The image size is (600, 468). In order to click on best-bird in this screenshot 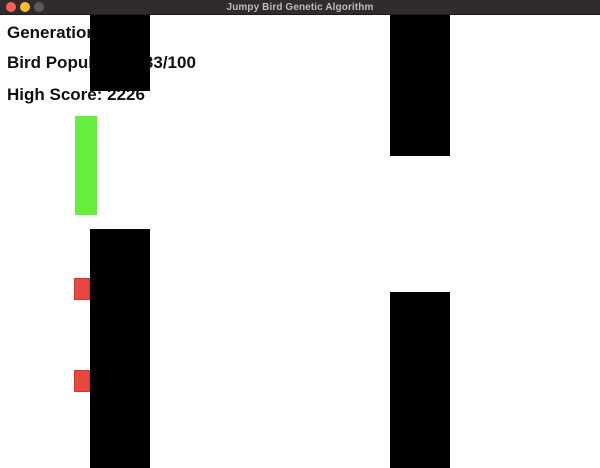, I will do `click(86, 165)`.